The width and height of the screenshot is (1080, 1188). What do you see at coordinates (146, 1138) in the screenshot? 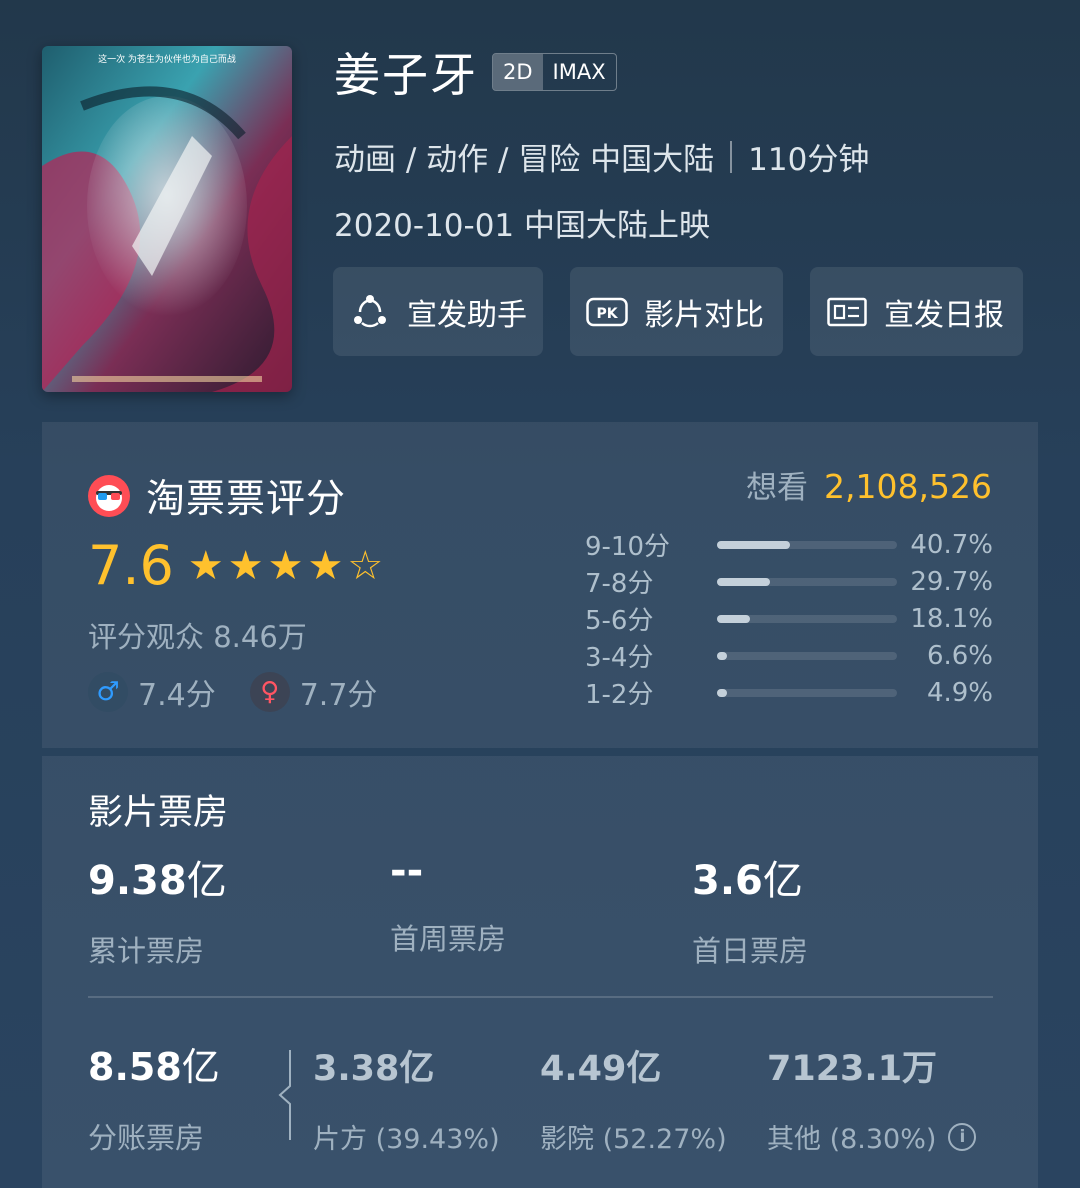
I see `split-box-office-label: 分账票房` at bounding box center [146, 1138].